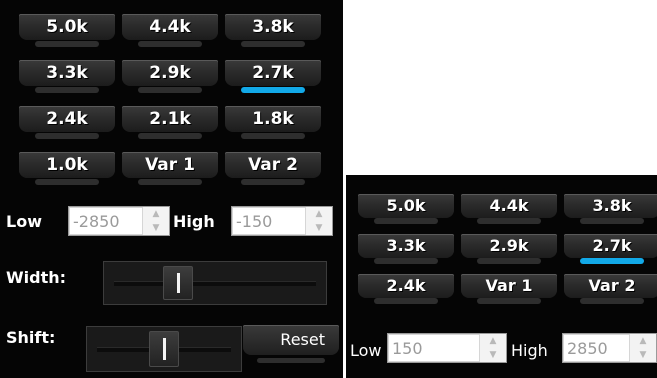 This screenshot has width=657, height=378. What do you see at coordinates (106, 221) in the screenshot?
I see `low-value: -2850` at bounding box center [106, 221].